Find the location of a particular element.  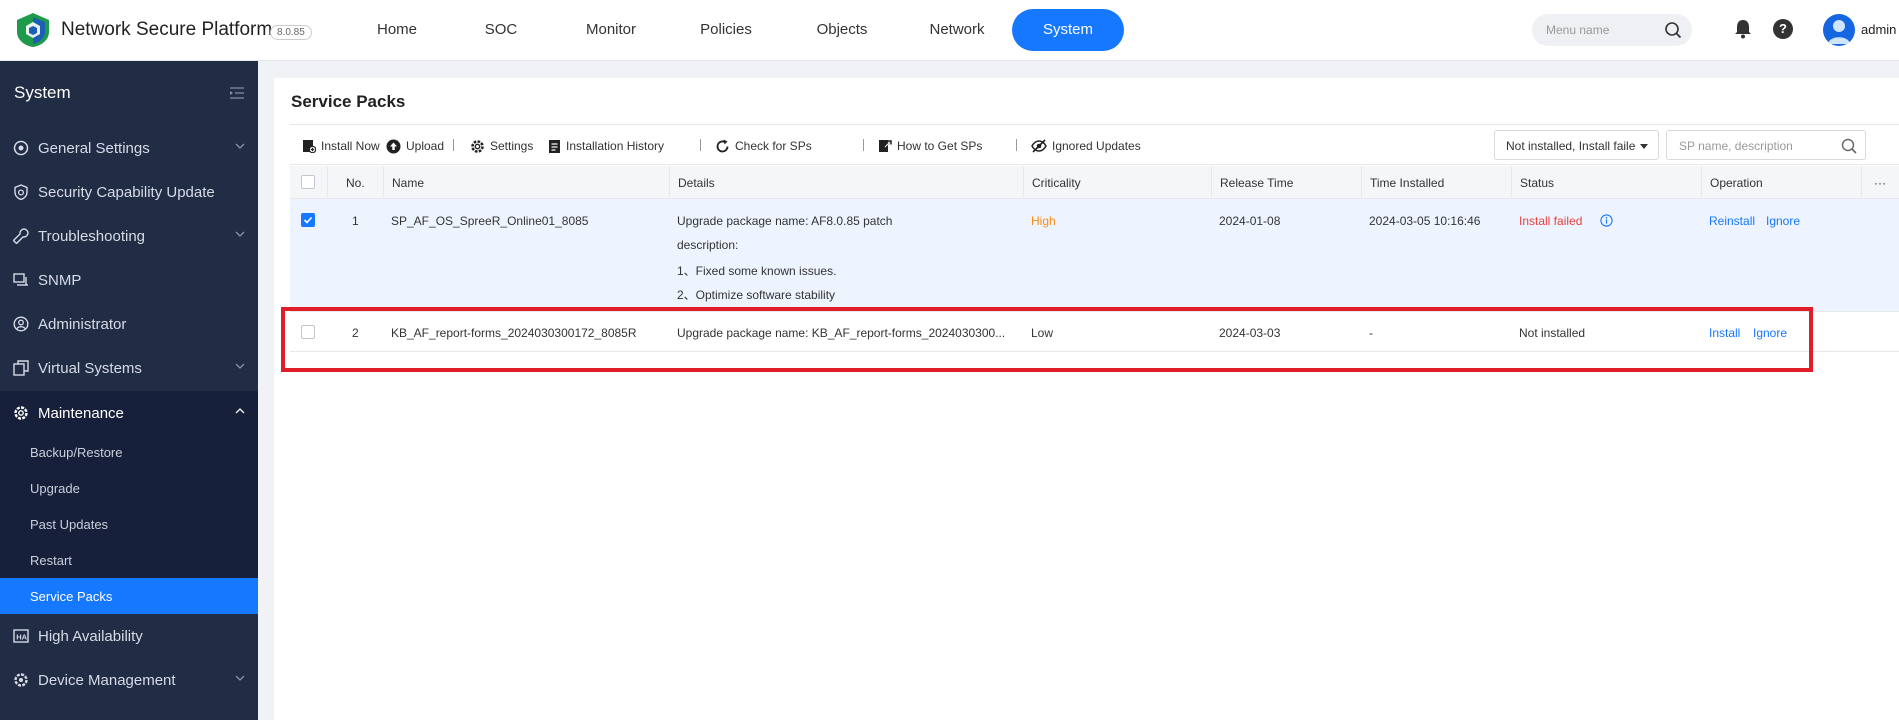

menu-search-input is located at coordinates (1601, 30).